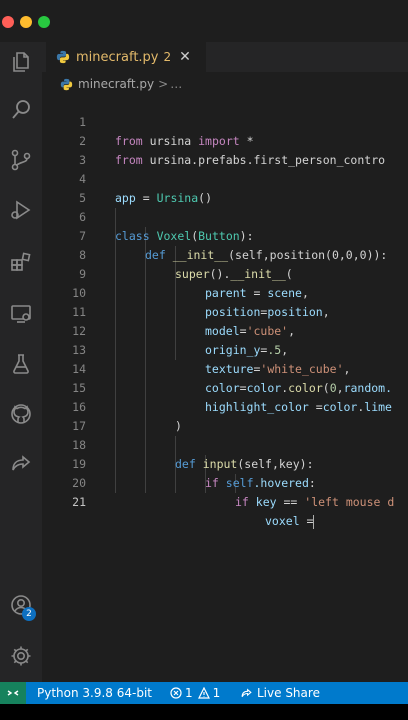 The image size is (408, 720). What do you see at coordinates (8, 22) in the screenshot?
I see `close-window-button` at bounding box center [8, 22].